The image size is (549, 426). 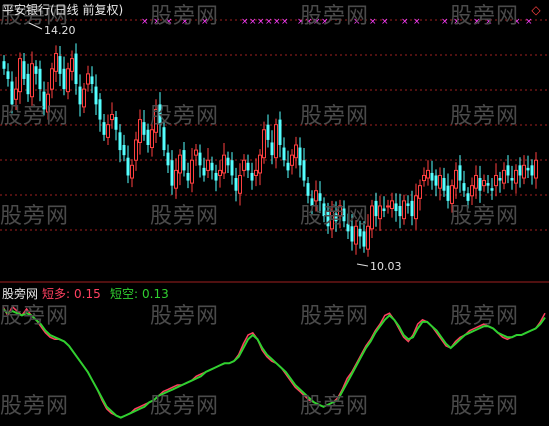 What do you see at coordinates (155, 294) in the screenshot?
I see `short-empty-value: 0.13` at bounding box center [155, 294].